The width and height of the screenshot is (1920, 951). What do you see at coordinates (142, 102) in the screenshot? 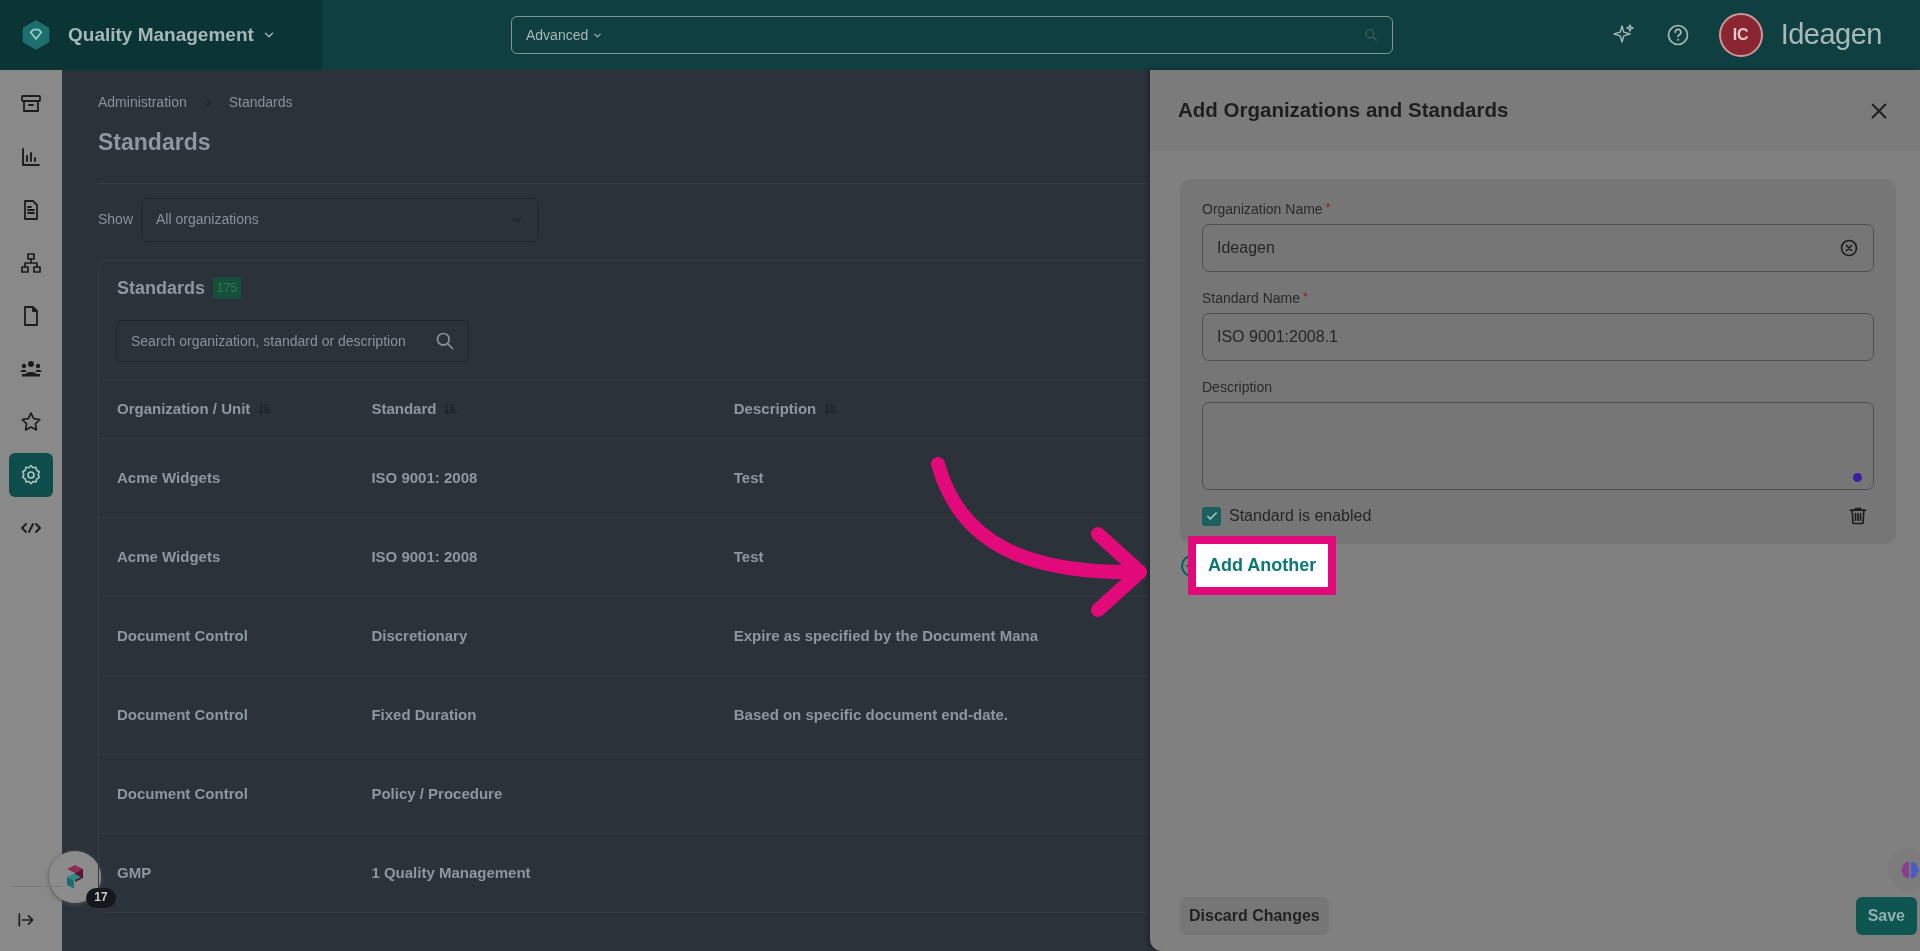
I see `breadcrumb-link: Administration` at bounding box center [142, 102].